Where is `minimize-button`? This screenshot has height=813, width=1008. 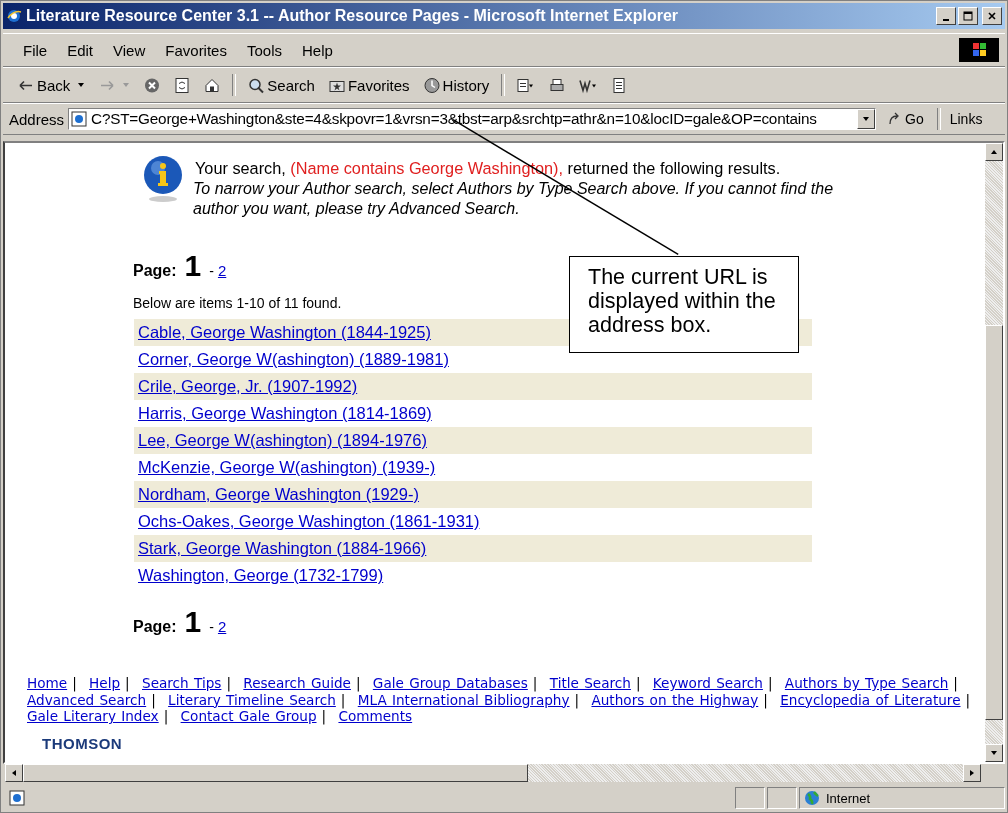
minimize-button is located at coordinates (946, 16).